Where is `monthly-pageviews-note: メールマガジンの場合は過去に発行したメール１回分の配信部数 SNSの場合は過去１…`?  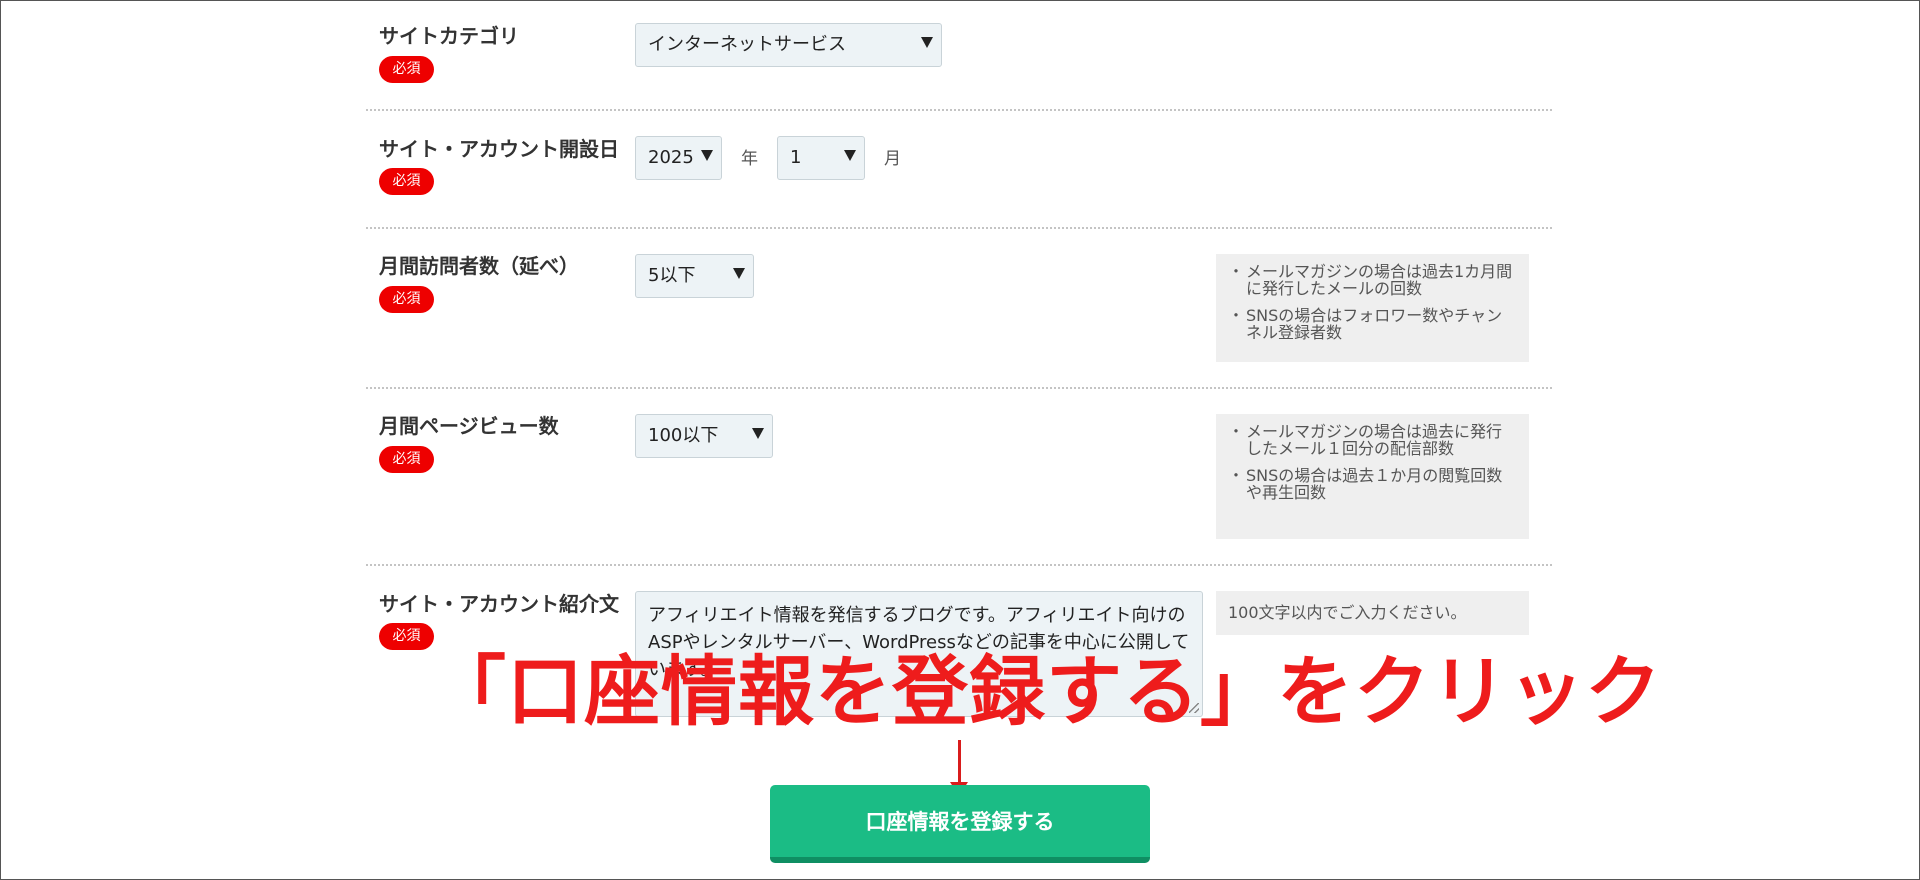 monthly-pageviews-note: メールマガジンの場合は過去に発行したメール１回分の配信部数 SNSの場合は過去１… is located at coordinates (1372, 476).